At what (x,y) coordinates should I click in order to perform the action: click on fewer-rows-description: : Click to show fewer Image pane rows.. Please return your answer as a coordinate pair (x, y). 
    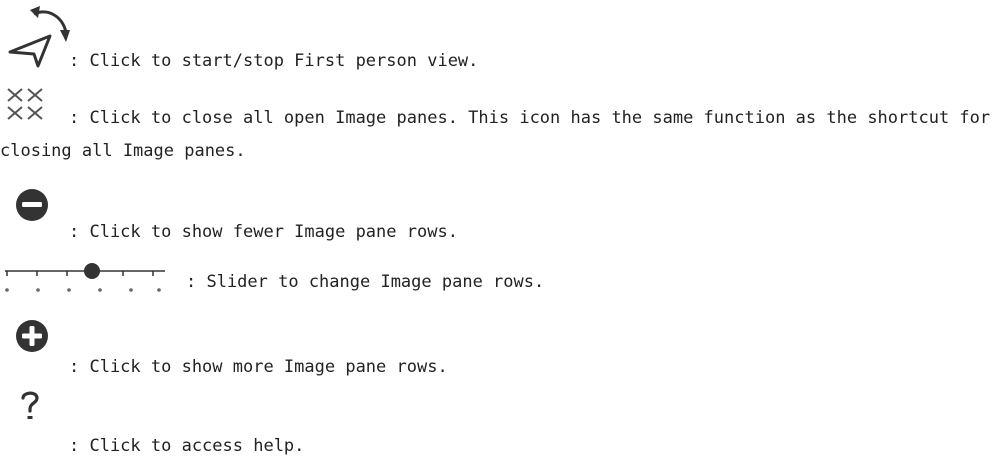
    Looking at the image, I should click on (263, 232).